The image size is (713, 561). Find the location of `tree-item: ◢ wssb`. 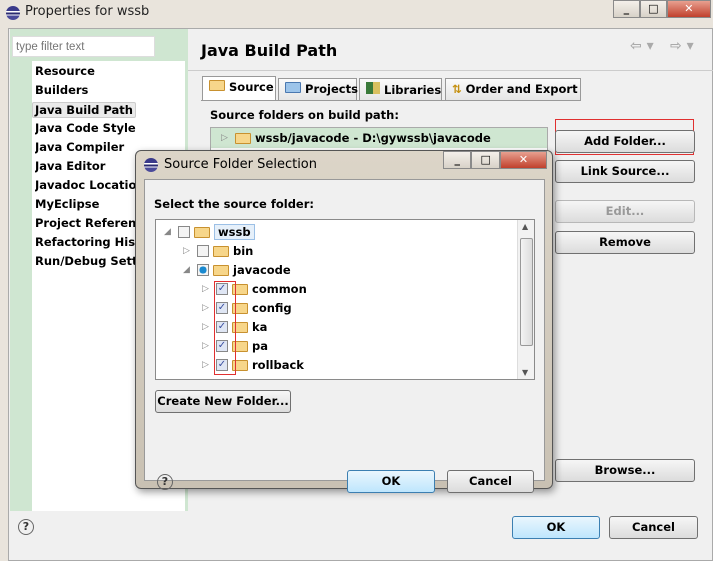

tree-item: ◢ wssb is located at coordinates (209, 232).